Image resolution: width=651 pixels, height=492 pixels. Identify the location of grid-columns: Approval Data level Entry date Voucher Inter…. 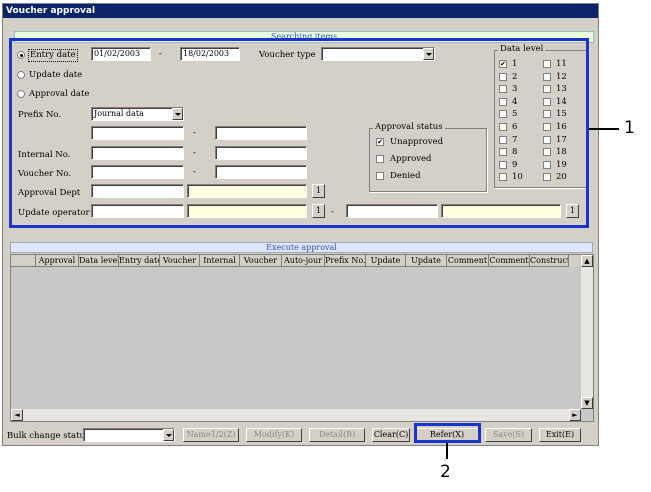
(307, 261).